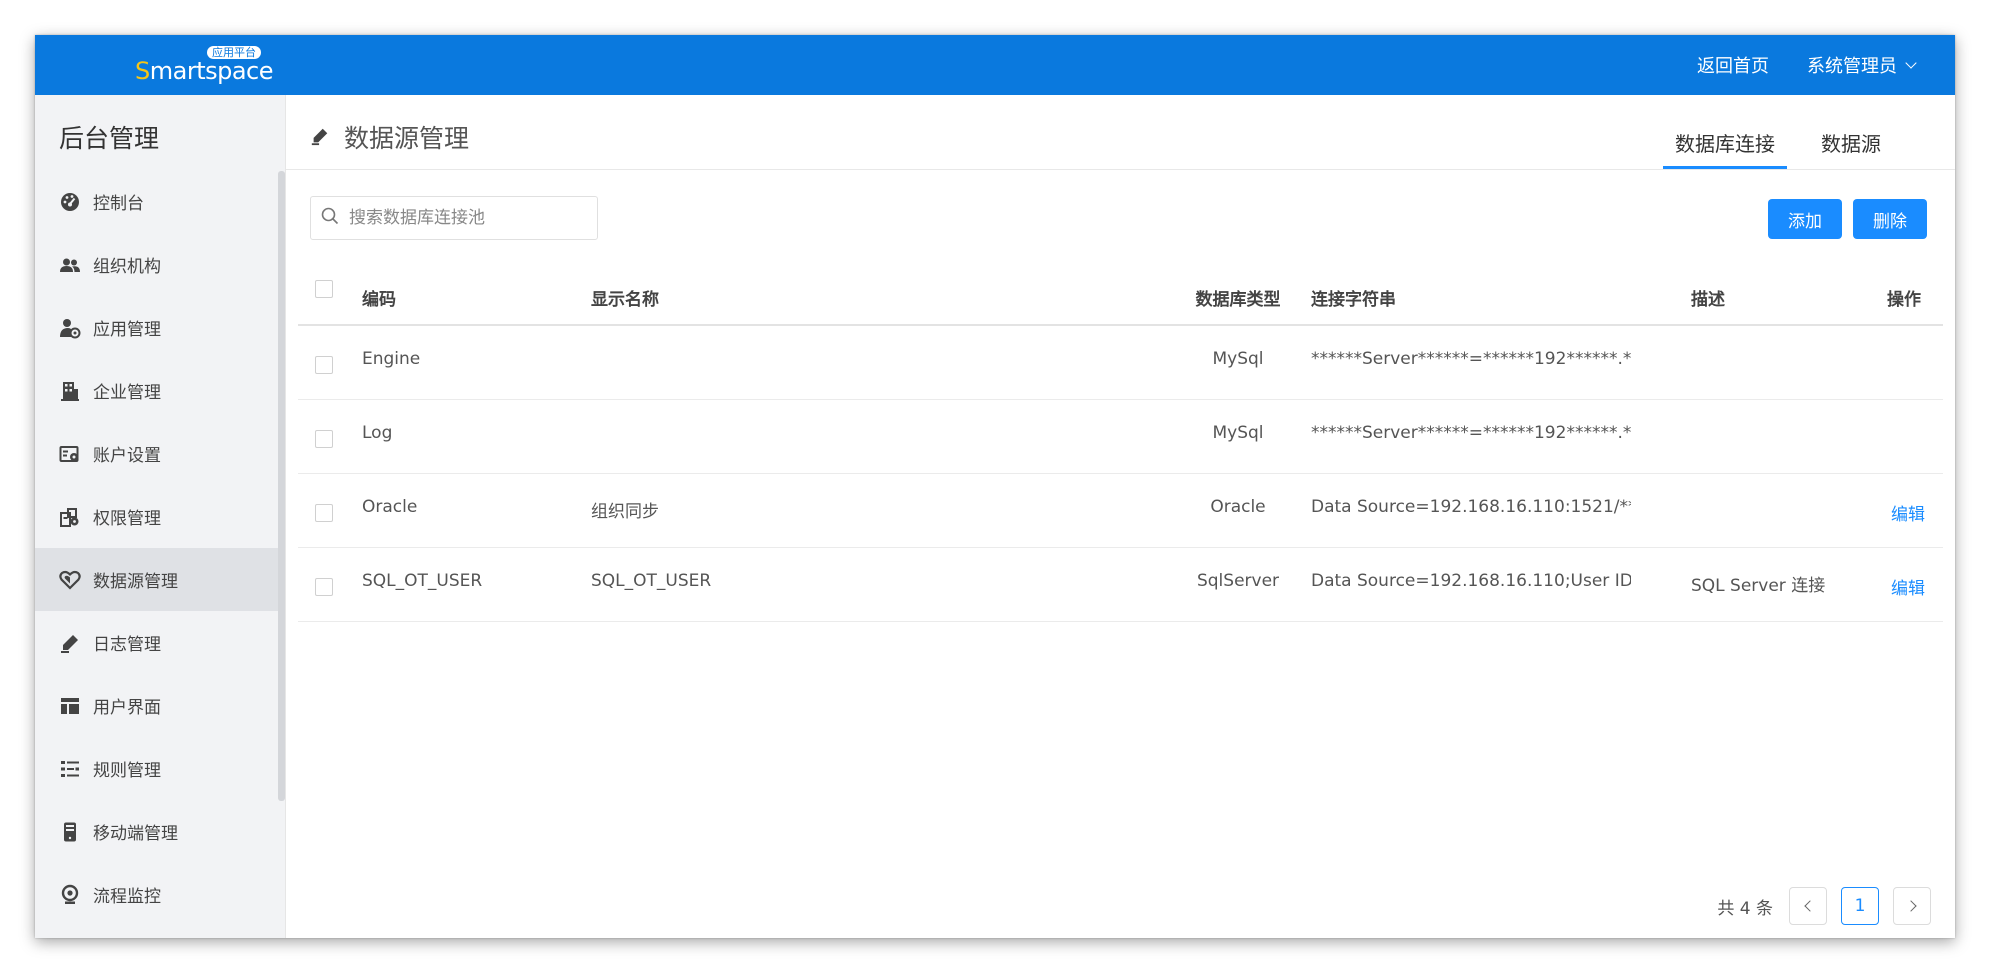 Image resolution: width=1990 pixels, height=973 pixels. I want to click on tab-bar: 数据库连接 数据源, so click(1767, 132).